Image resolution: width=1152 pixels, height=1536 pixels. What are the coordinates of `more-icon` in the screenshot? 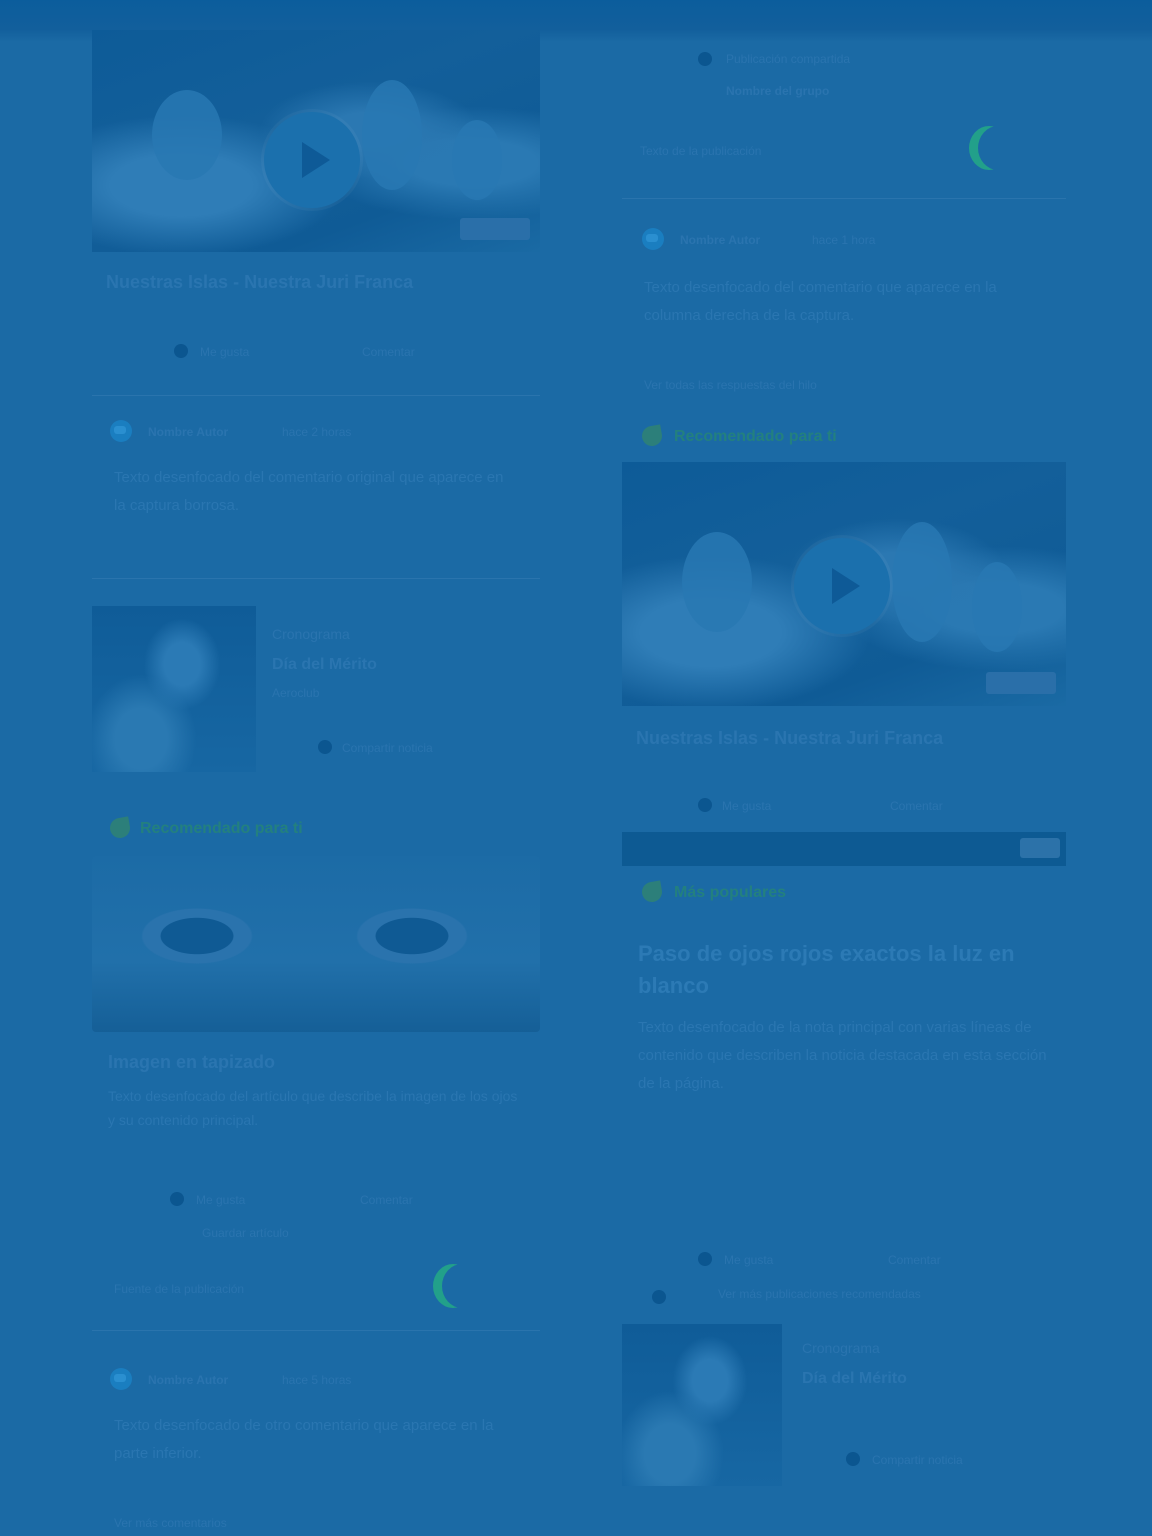 It's located at (659, 1297).